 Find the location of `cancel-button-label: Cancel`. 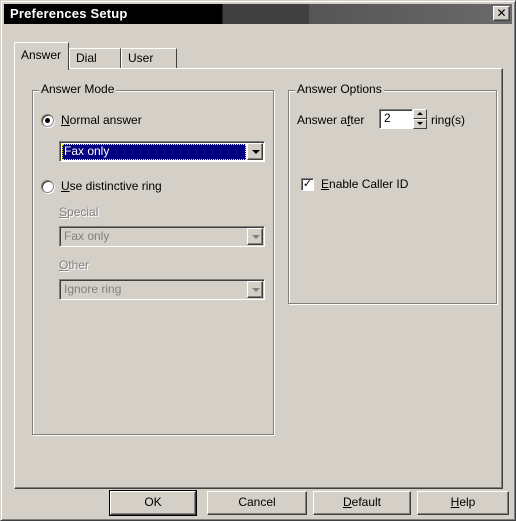

cancel-button-label: Cancel is located at coordinates (257, 502).